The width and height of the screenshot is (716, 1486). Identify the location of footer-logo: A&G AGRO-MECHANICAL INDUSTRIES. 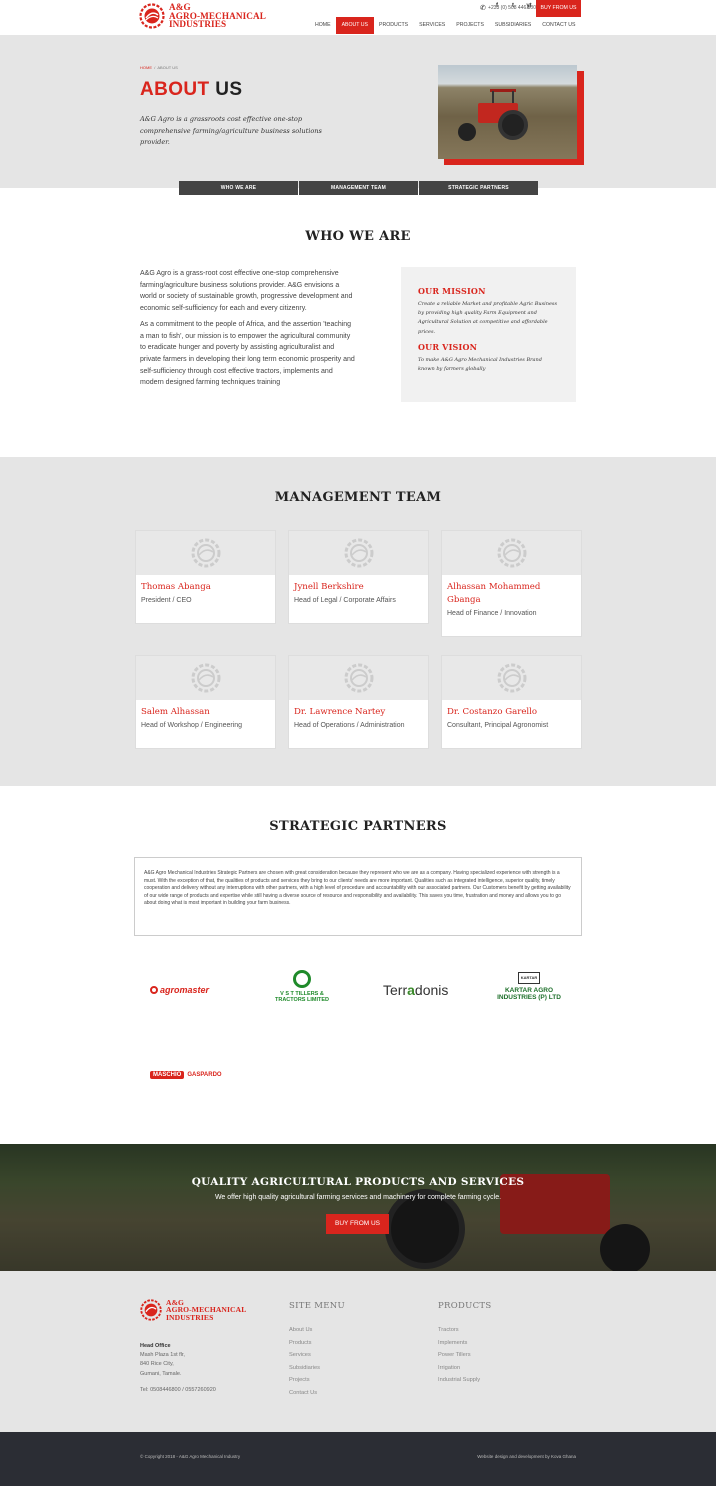
(193, 1310).